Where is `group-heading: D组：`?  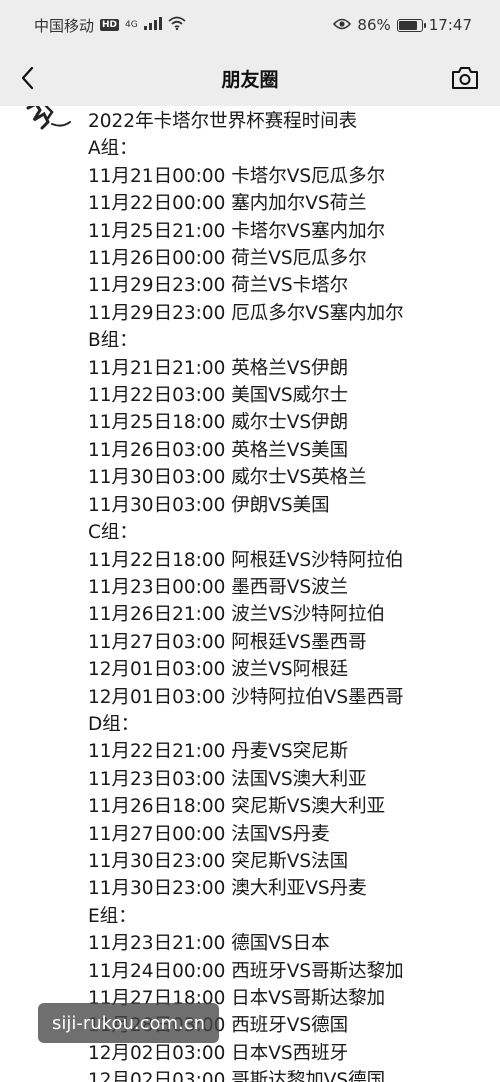 group-heading: D组： is located at coordinates (114, 724).